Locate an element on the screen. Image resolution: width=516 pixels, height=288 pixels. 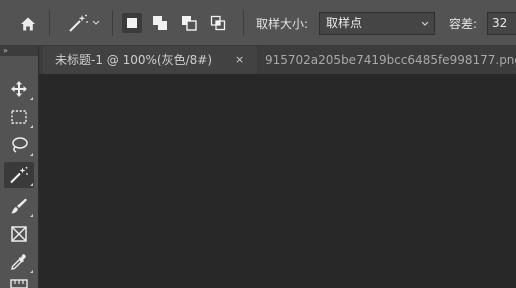
brush-icon is located at coordinates (19, 206).